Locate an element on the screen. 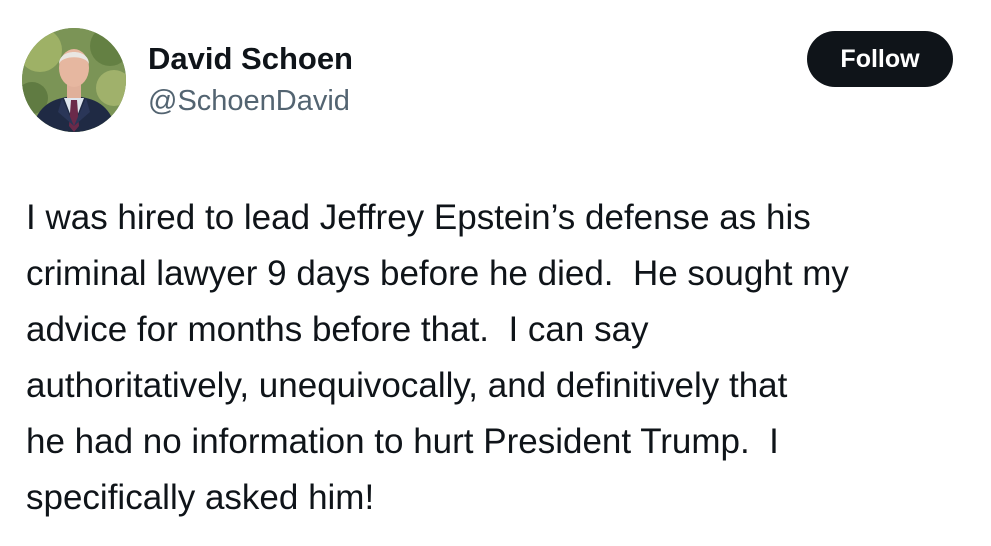 The image size is (991, 546). avatar is located at coordinates (74, 80).